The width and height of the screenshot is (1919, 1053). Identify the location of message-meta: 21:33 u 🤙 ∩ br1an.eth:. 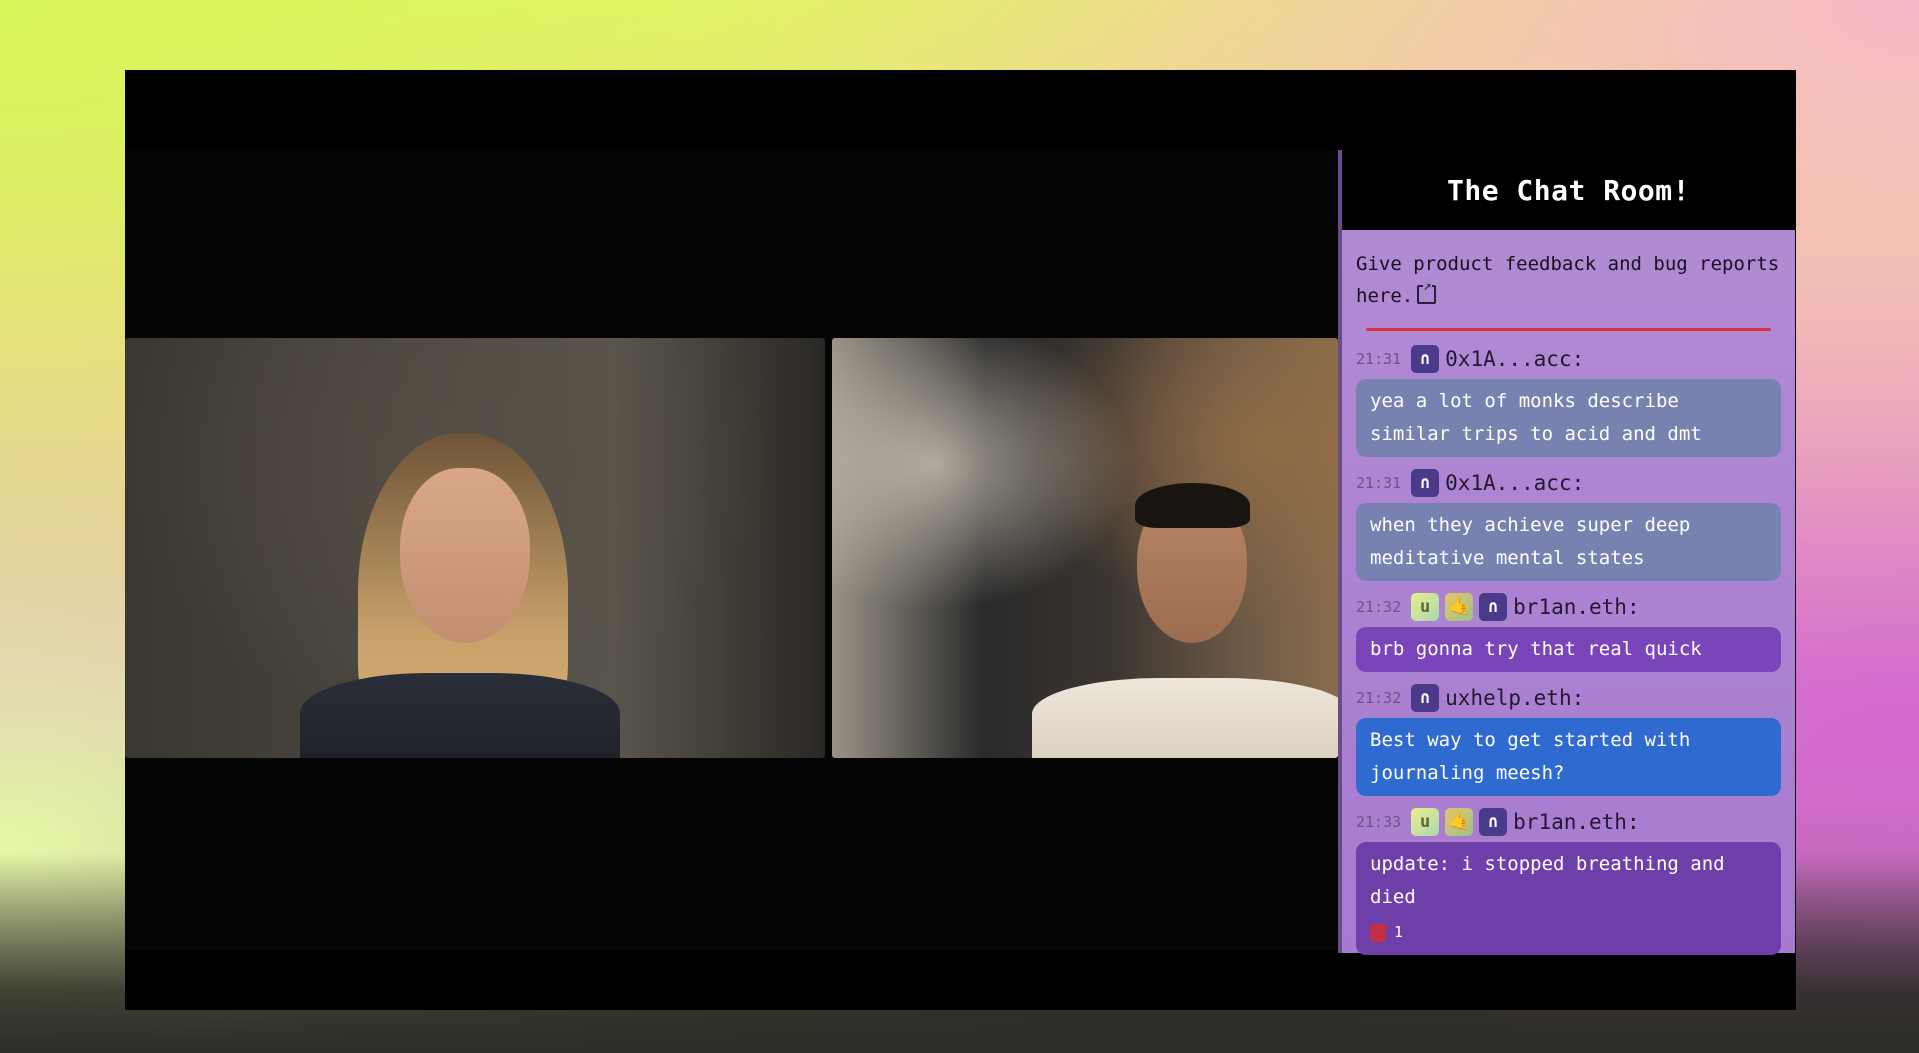
(1568, 822).